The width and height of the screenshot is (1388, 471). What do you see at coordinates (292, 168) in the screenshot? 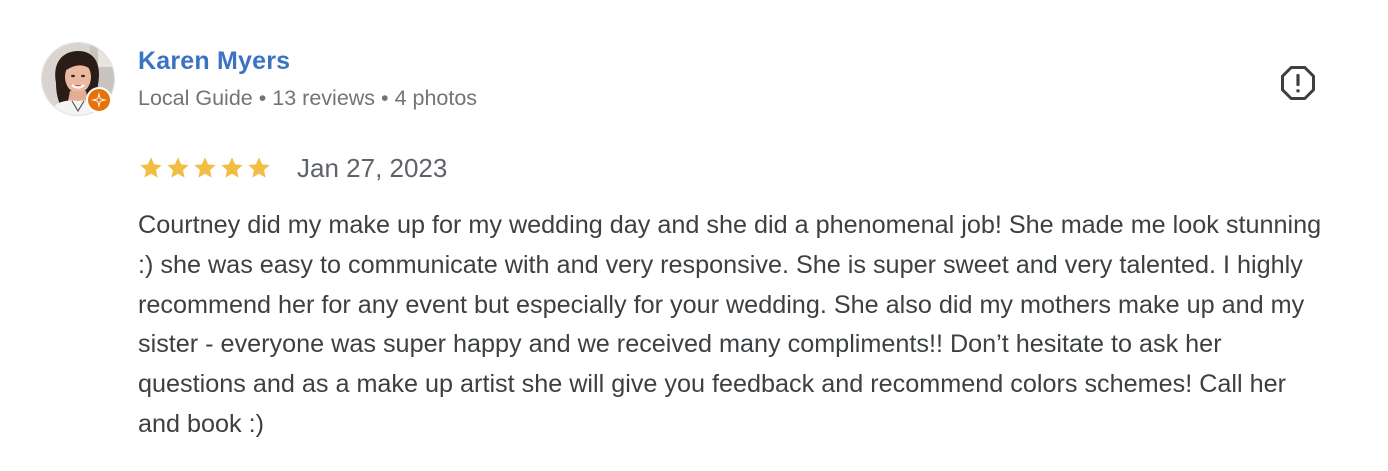
I see `rating-row: Jan 27, 2023` at bounding box center [292, 168].